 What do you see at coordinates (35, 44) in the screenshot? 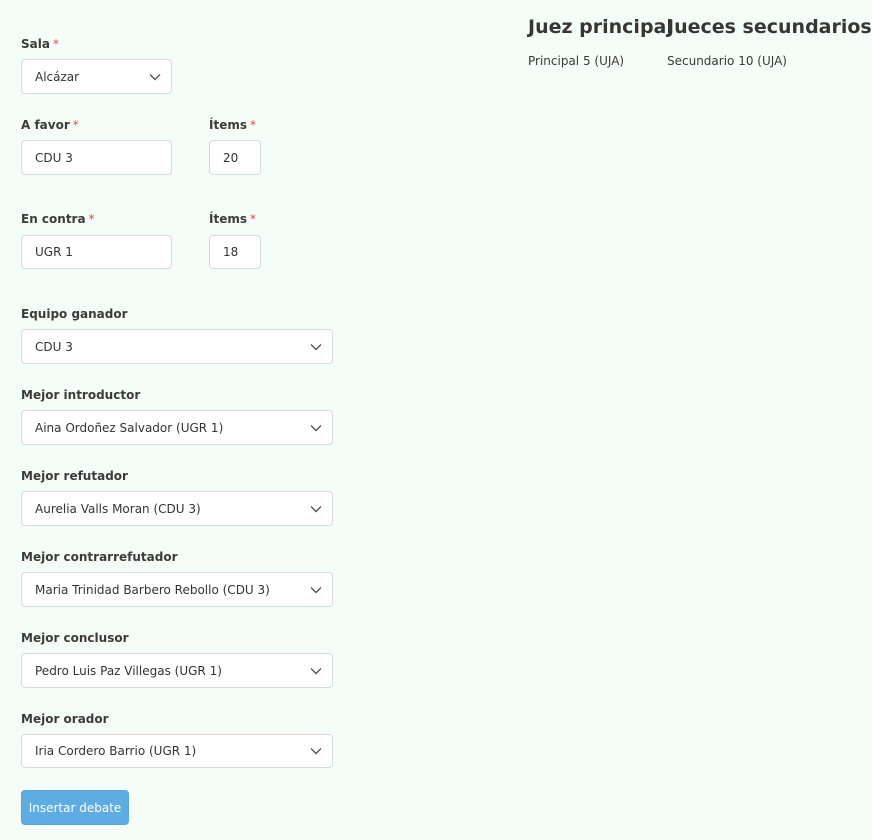
I see `sala-label-text: Sala` at bounding box center [35, 44].